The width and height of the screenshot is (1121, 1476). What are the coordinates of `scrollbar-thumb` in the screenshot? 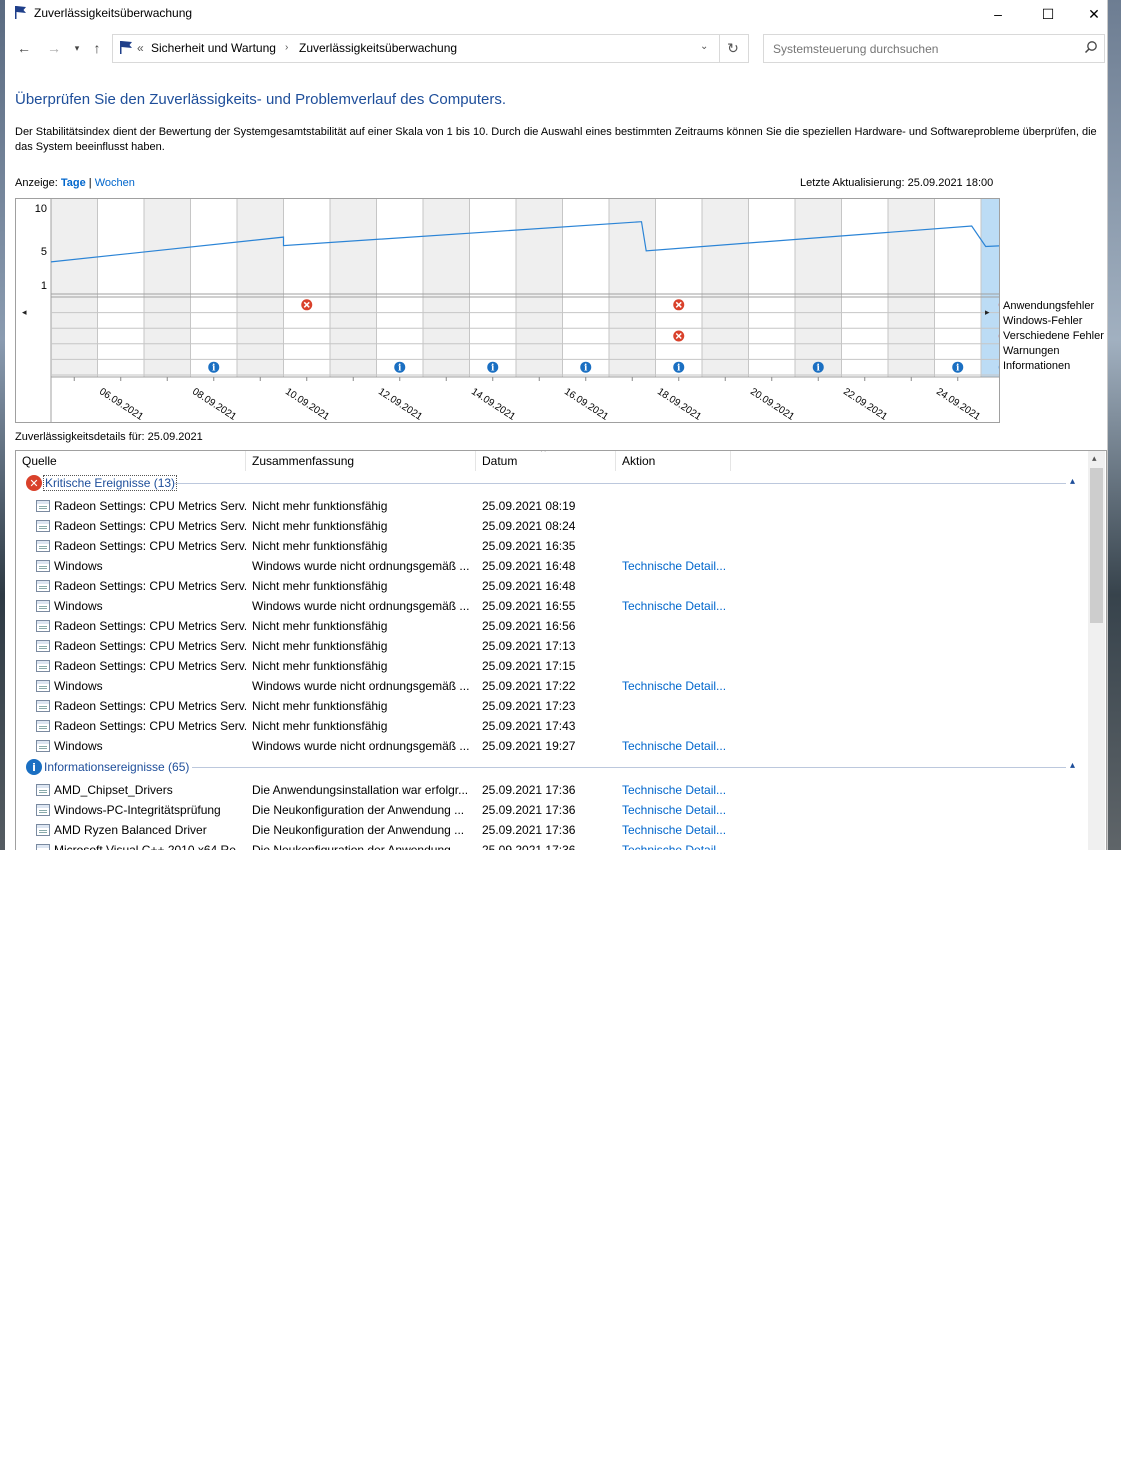 It's located at (1096, 545).